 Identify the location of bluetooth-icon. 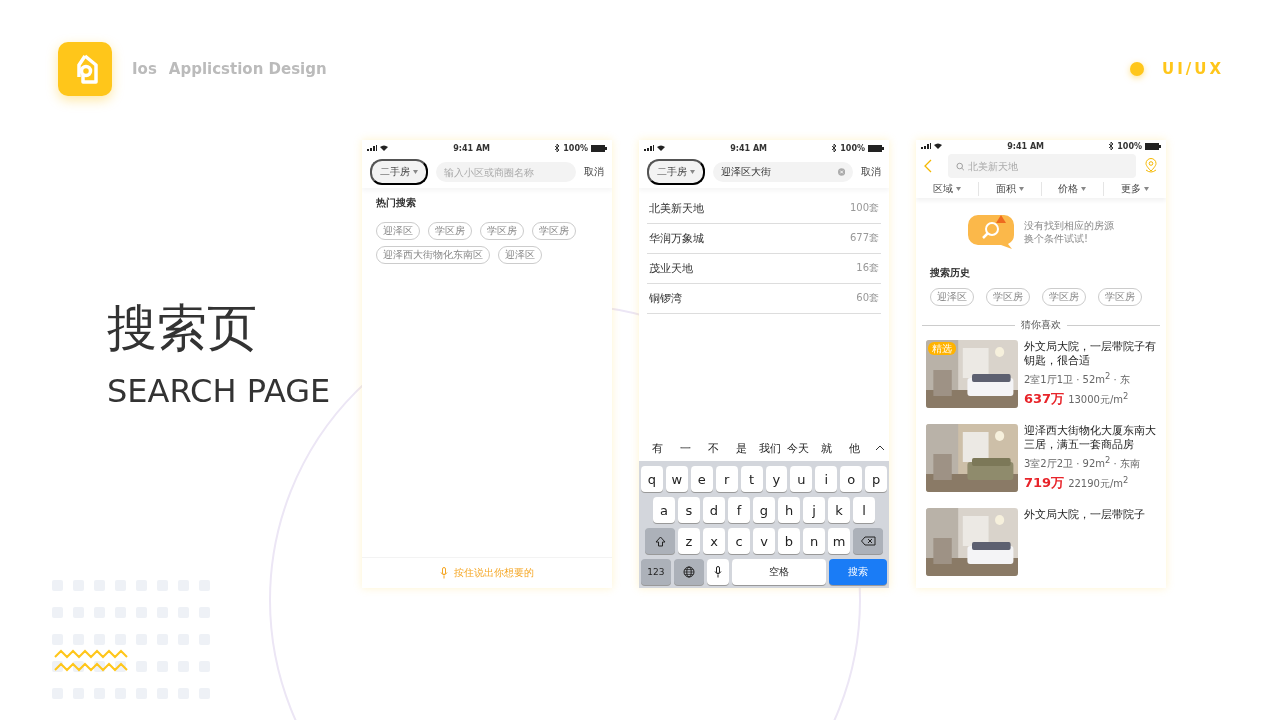
(558, 148).